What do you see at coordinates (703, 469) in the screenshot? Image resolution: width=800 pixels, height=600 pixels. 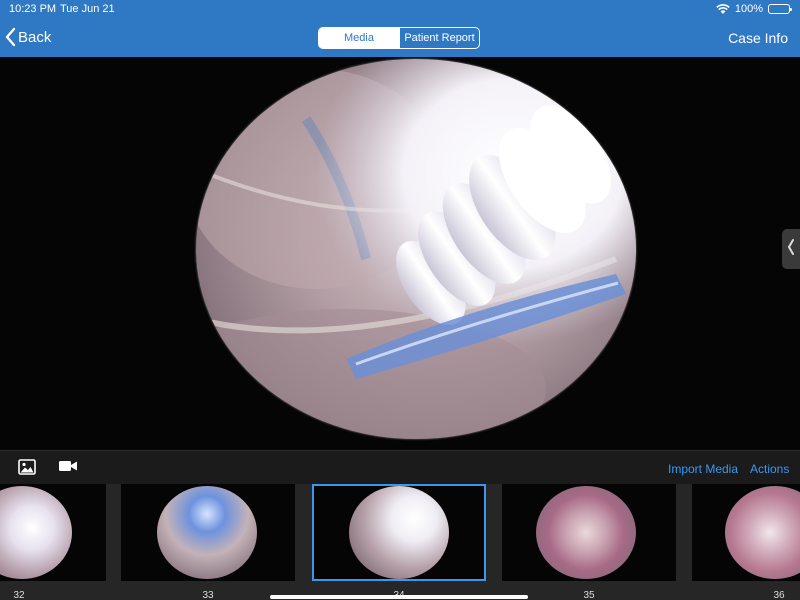 I see `import-media-button: Import Media` at bounding box center [703, 469].